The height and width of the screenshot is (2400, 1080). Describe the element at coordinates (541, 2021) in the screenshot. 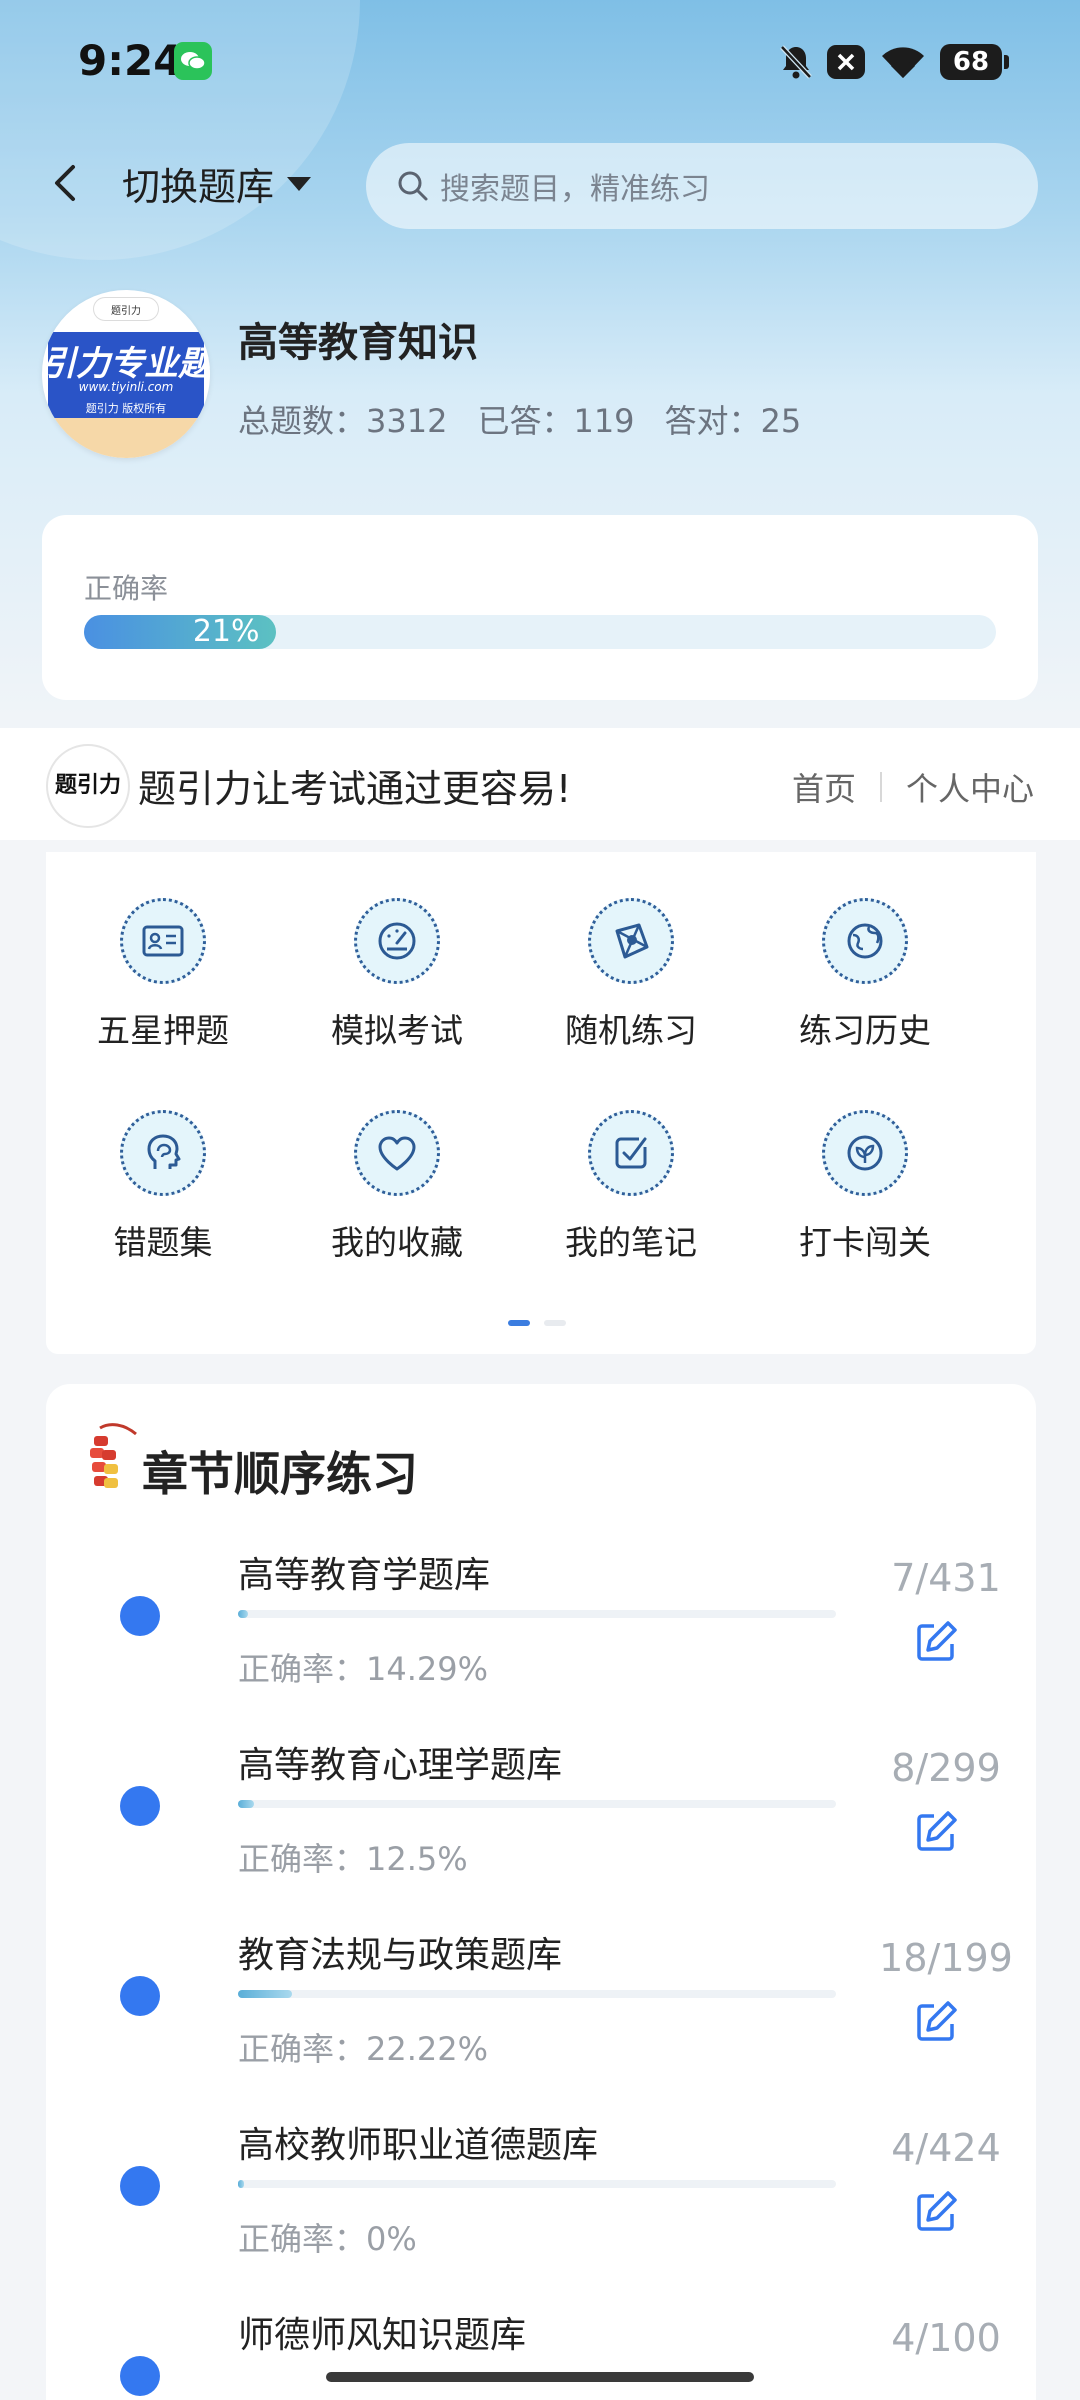

I see `chapter-row: 教育法规与政策题库 正确率：22.22% 18/199` at that location.